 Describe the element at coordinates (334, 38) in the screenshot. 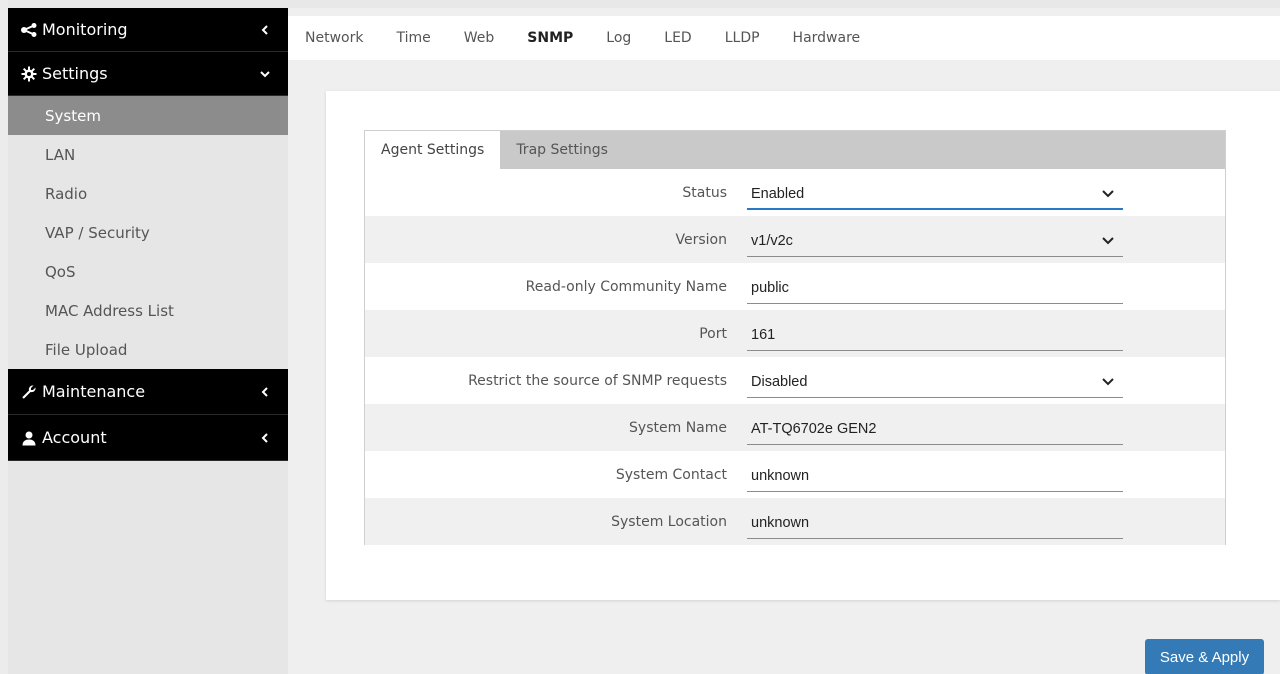

I see `tab-network: Network` at that location.